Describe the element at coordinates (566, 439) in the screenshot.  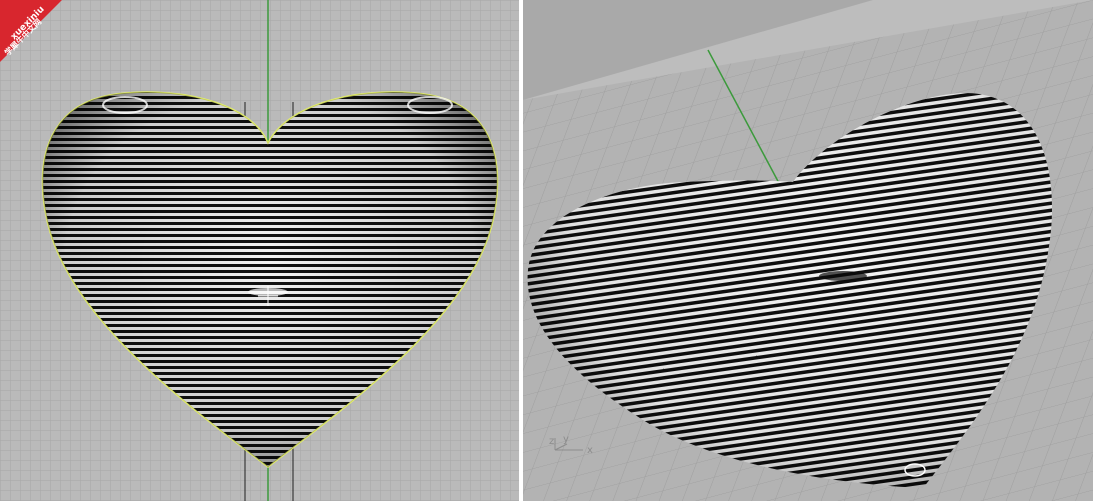
I see `axis-label-y: y` at that location.